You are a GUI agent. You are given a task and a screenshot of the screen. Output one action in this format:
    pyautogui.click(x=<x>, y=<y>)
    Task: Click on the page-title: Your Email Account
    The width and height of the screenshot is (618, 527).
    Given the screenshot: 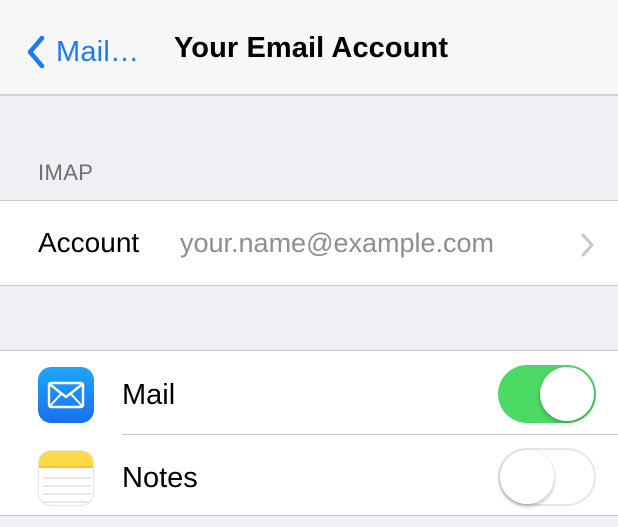 What is the action you would take?
    pyautogui.click(x=311, y=48)
    